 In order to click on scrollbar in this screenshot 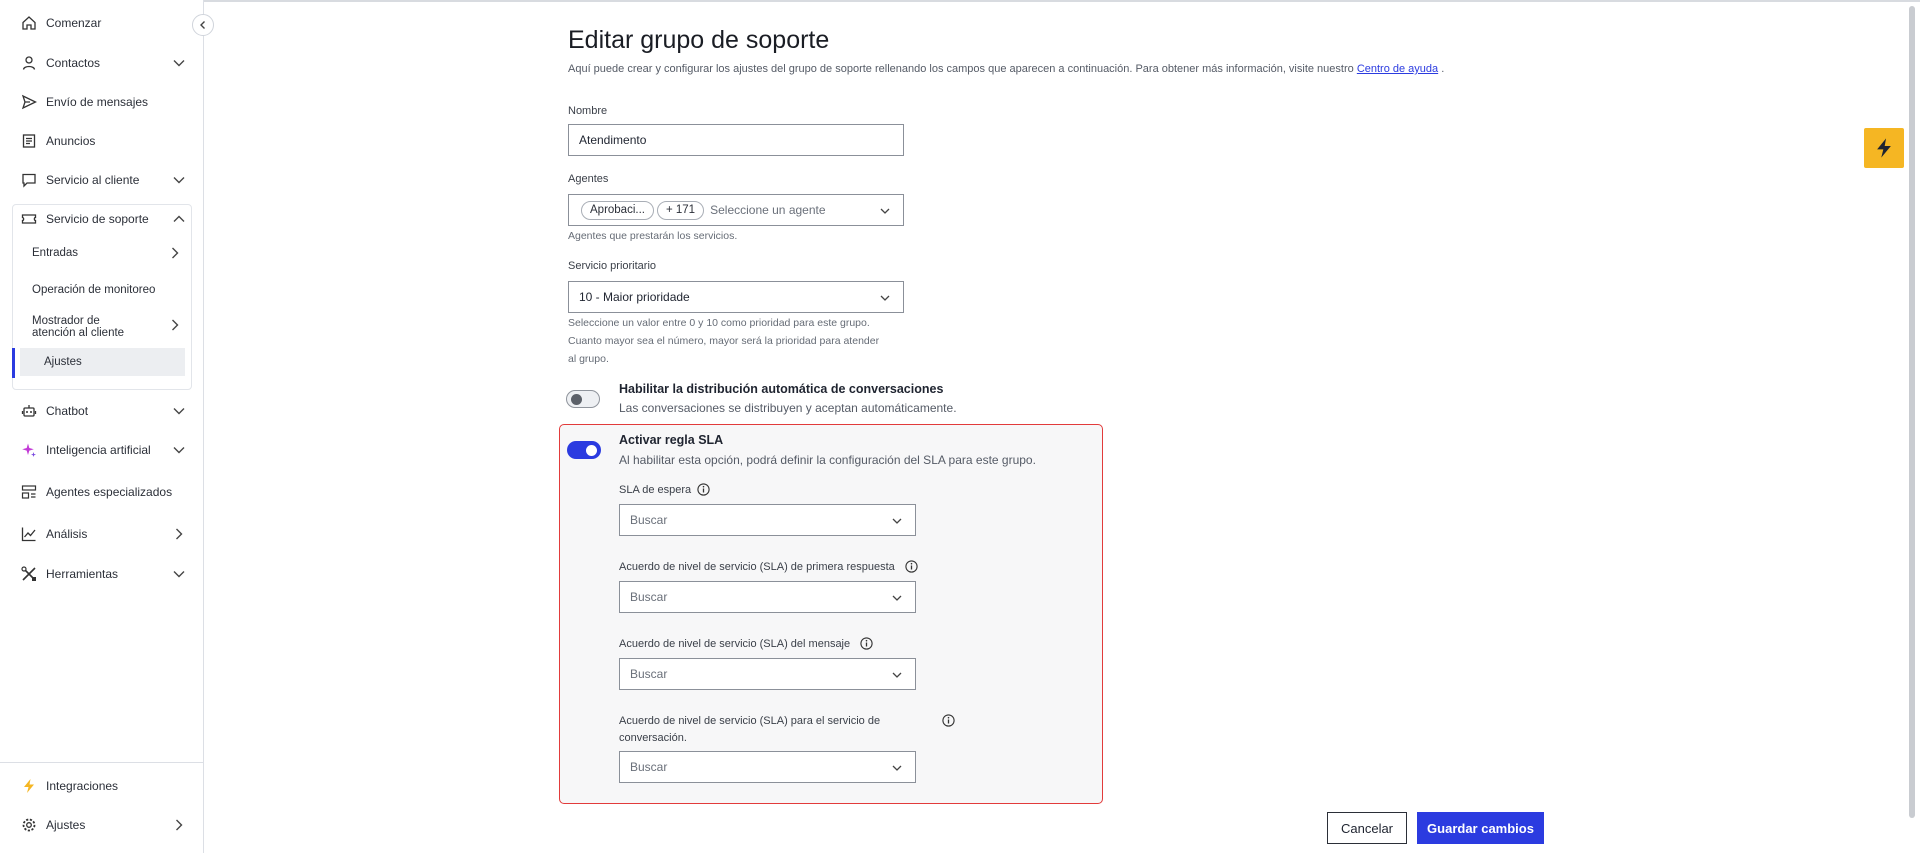, I will do `click(1912, 412)`.